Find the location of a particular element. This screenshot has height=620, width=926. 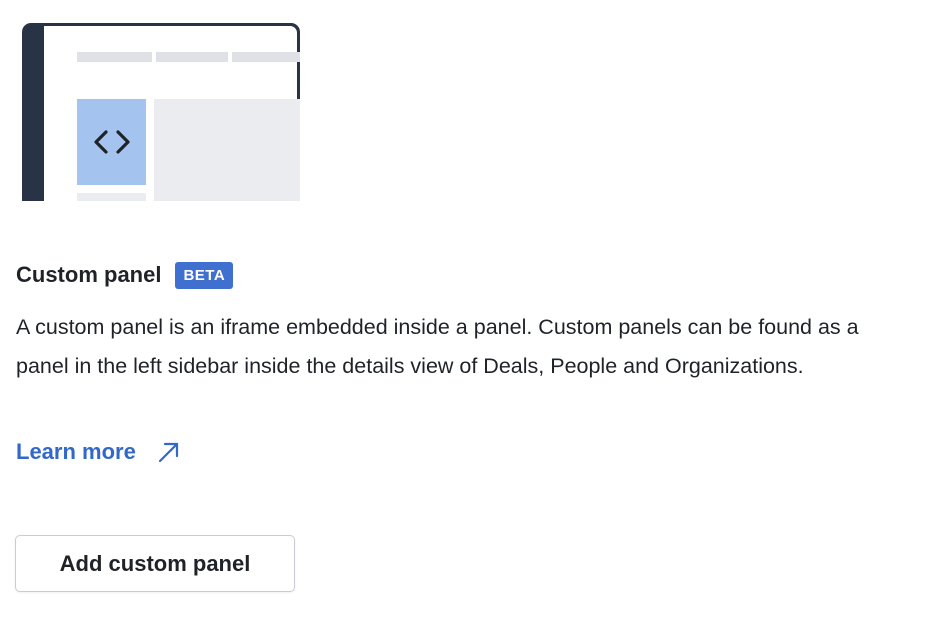

beta-badge: BETA is located at coordinates (204, 275).